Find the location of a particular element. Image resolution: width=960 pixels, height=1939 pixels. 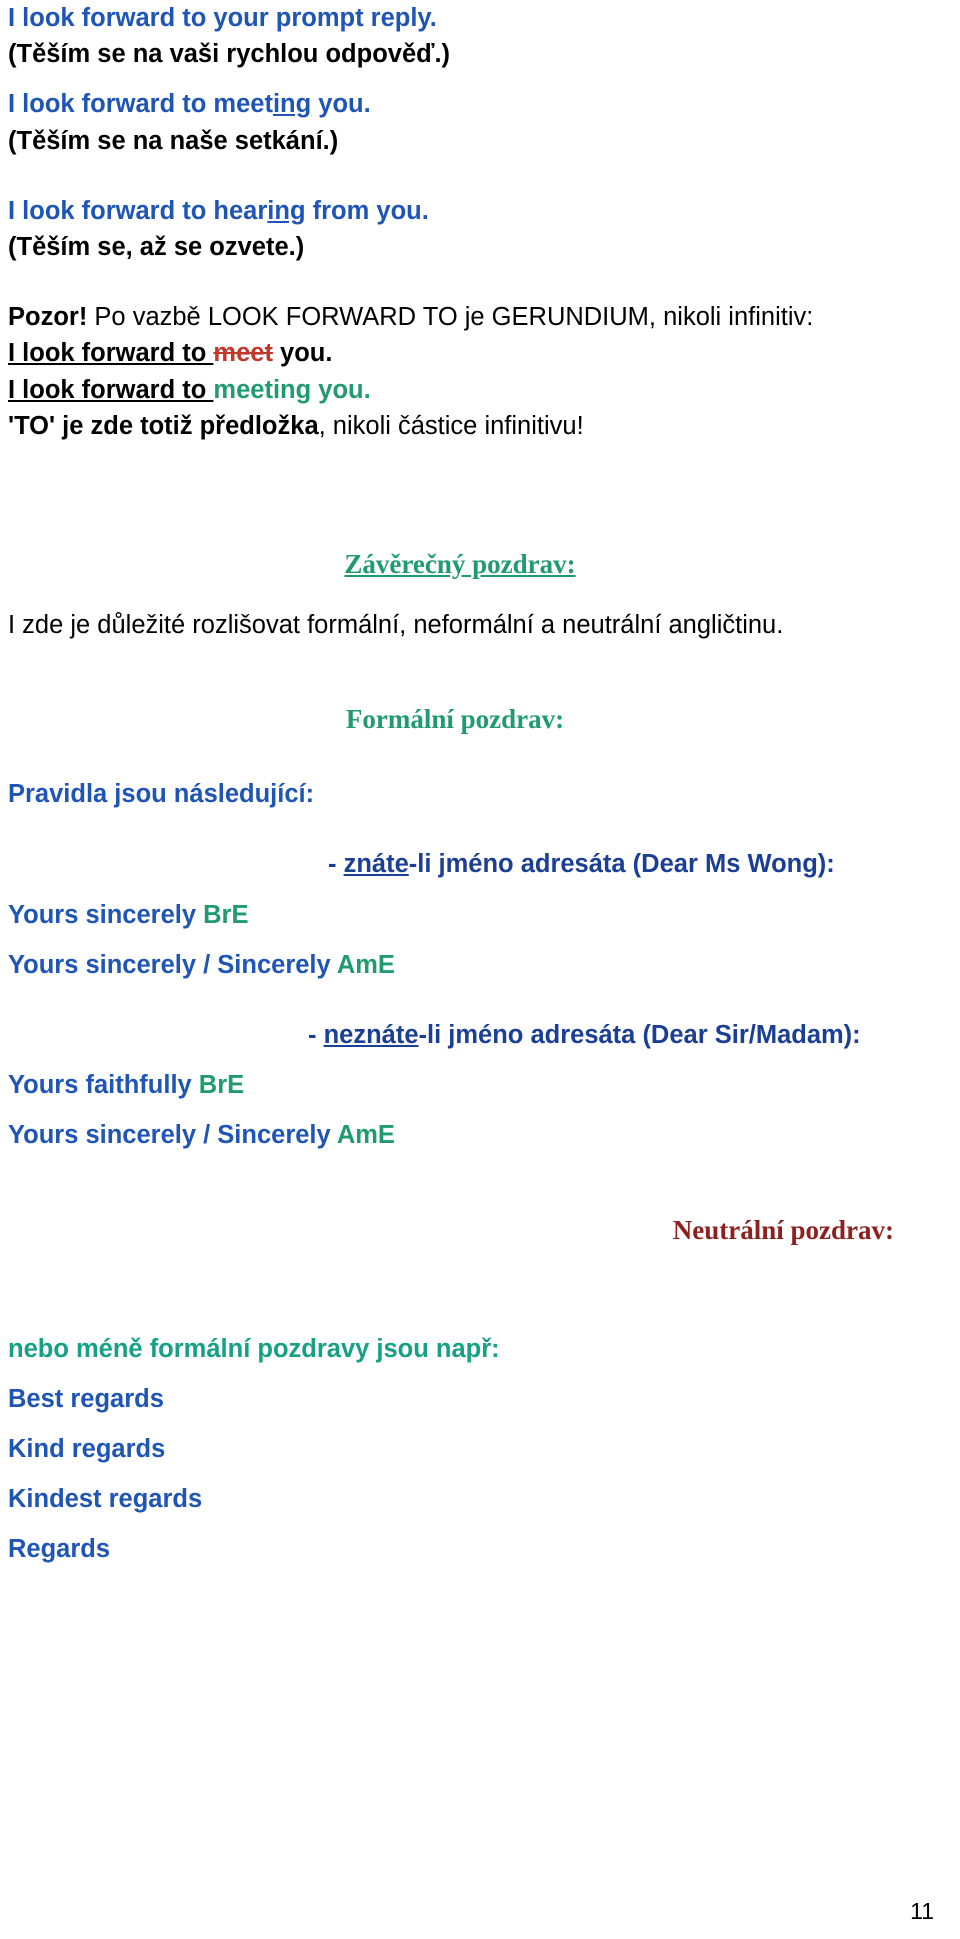

example-3-english: I look forward to hearing from you. is located at coordinates (475, 211).